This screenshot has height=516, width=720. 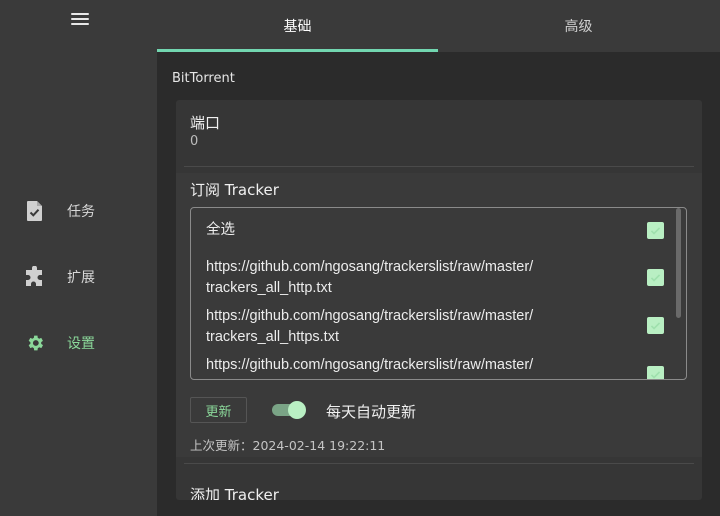 I want to click on task-file-check-icon, so click(x=35, y=211).